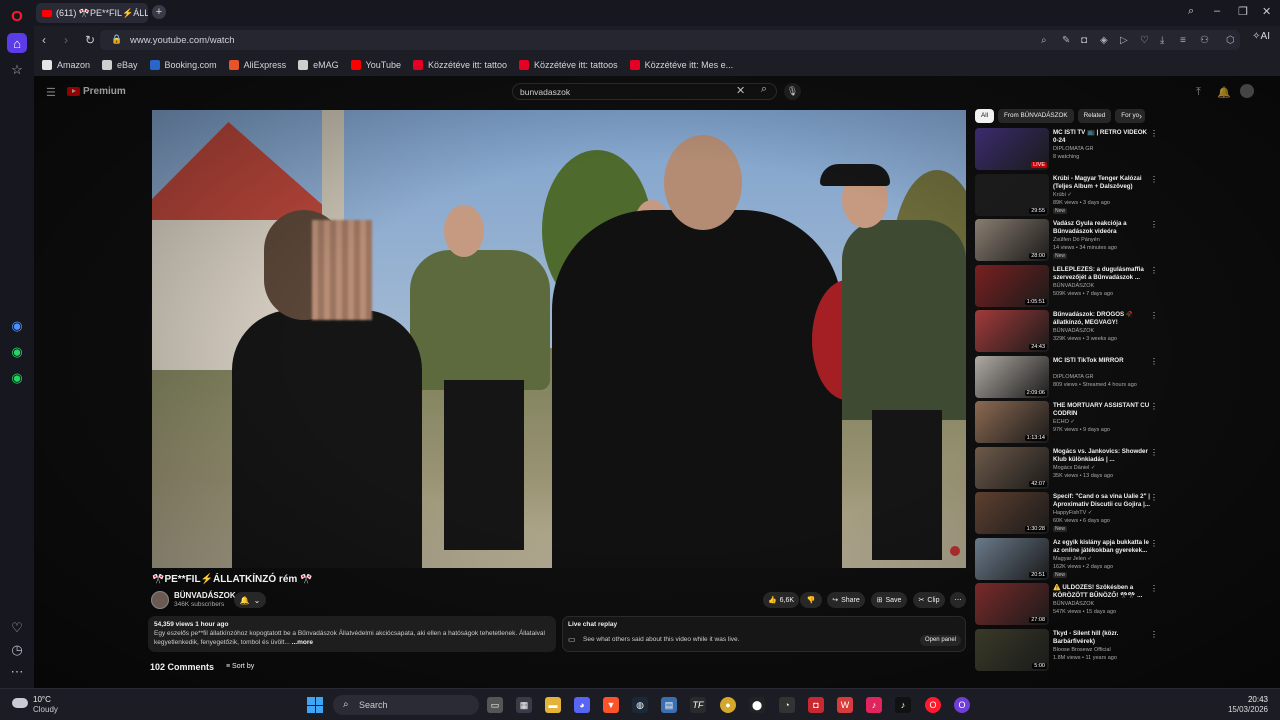  What do you see at coordinates (1012, 513) in the screenshot?
I see `video-thumbnail: 1:30:28` at bounding box center [1012, 513].